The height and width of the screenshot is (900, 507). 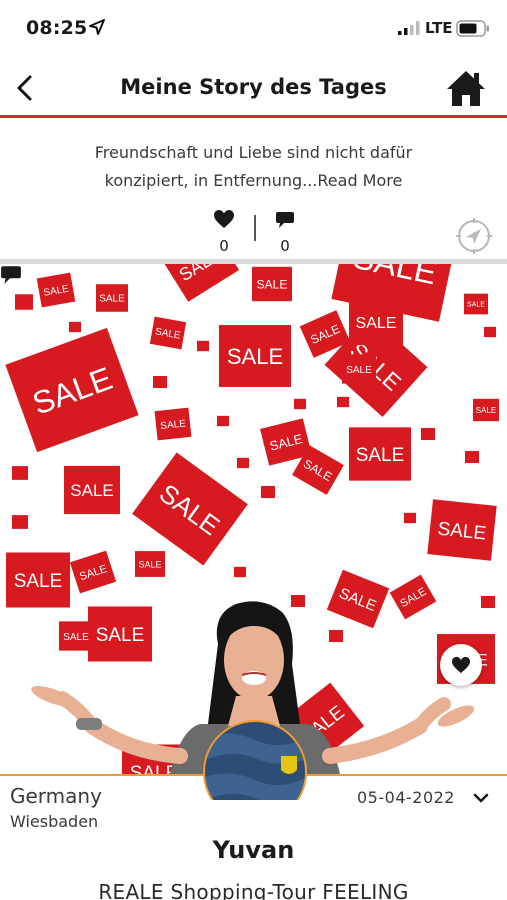 I want to click on comment-count: 0, so click(x=285, y=246).